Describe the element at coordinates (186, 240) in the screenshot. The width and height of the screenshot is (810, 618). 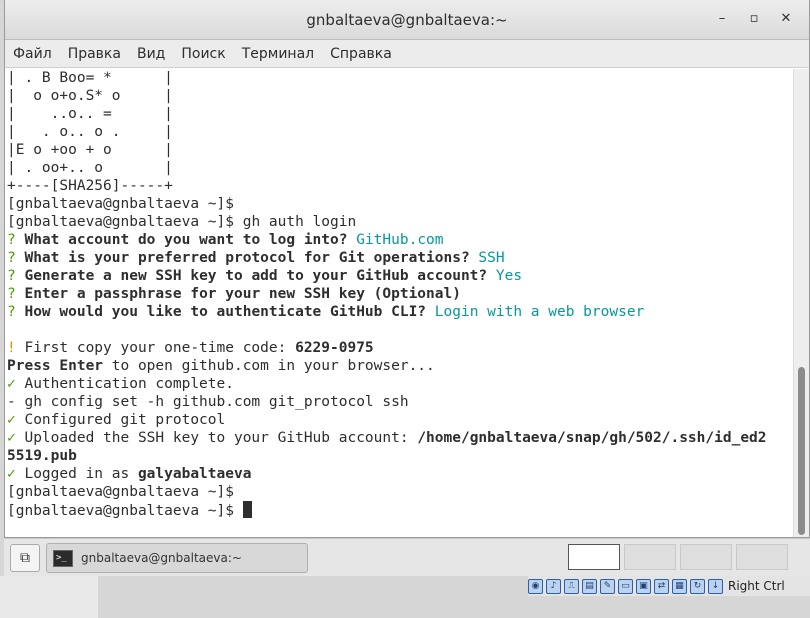
I see `question-text: What account do you want to log into?` at that location.